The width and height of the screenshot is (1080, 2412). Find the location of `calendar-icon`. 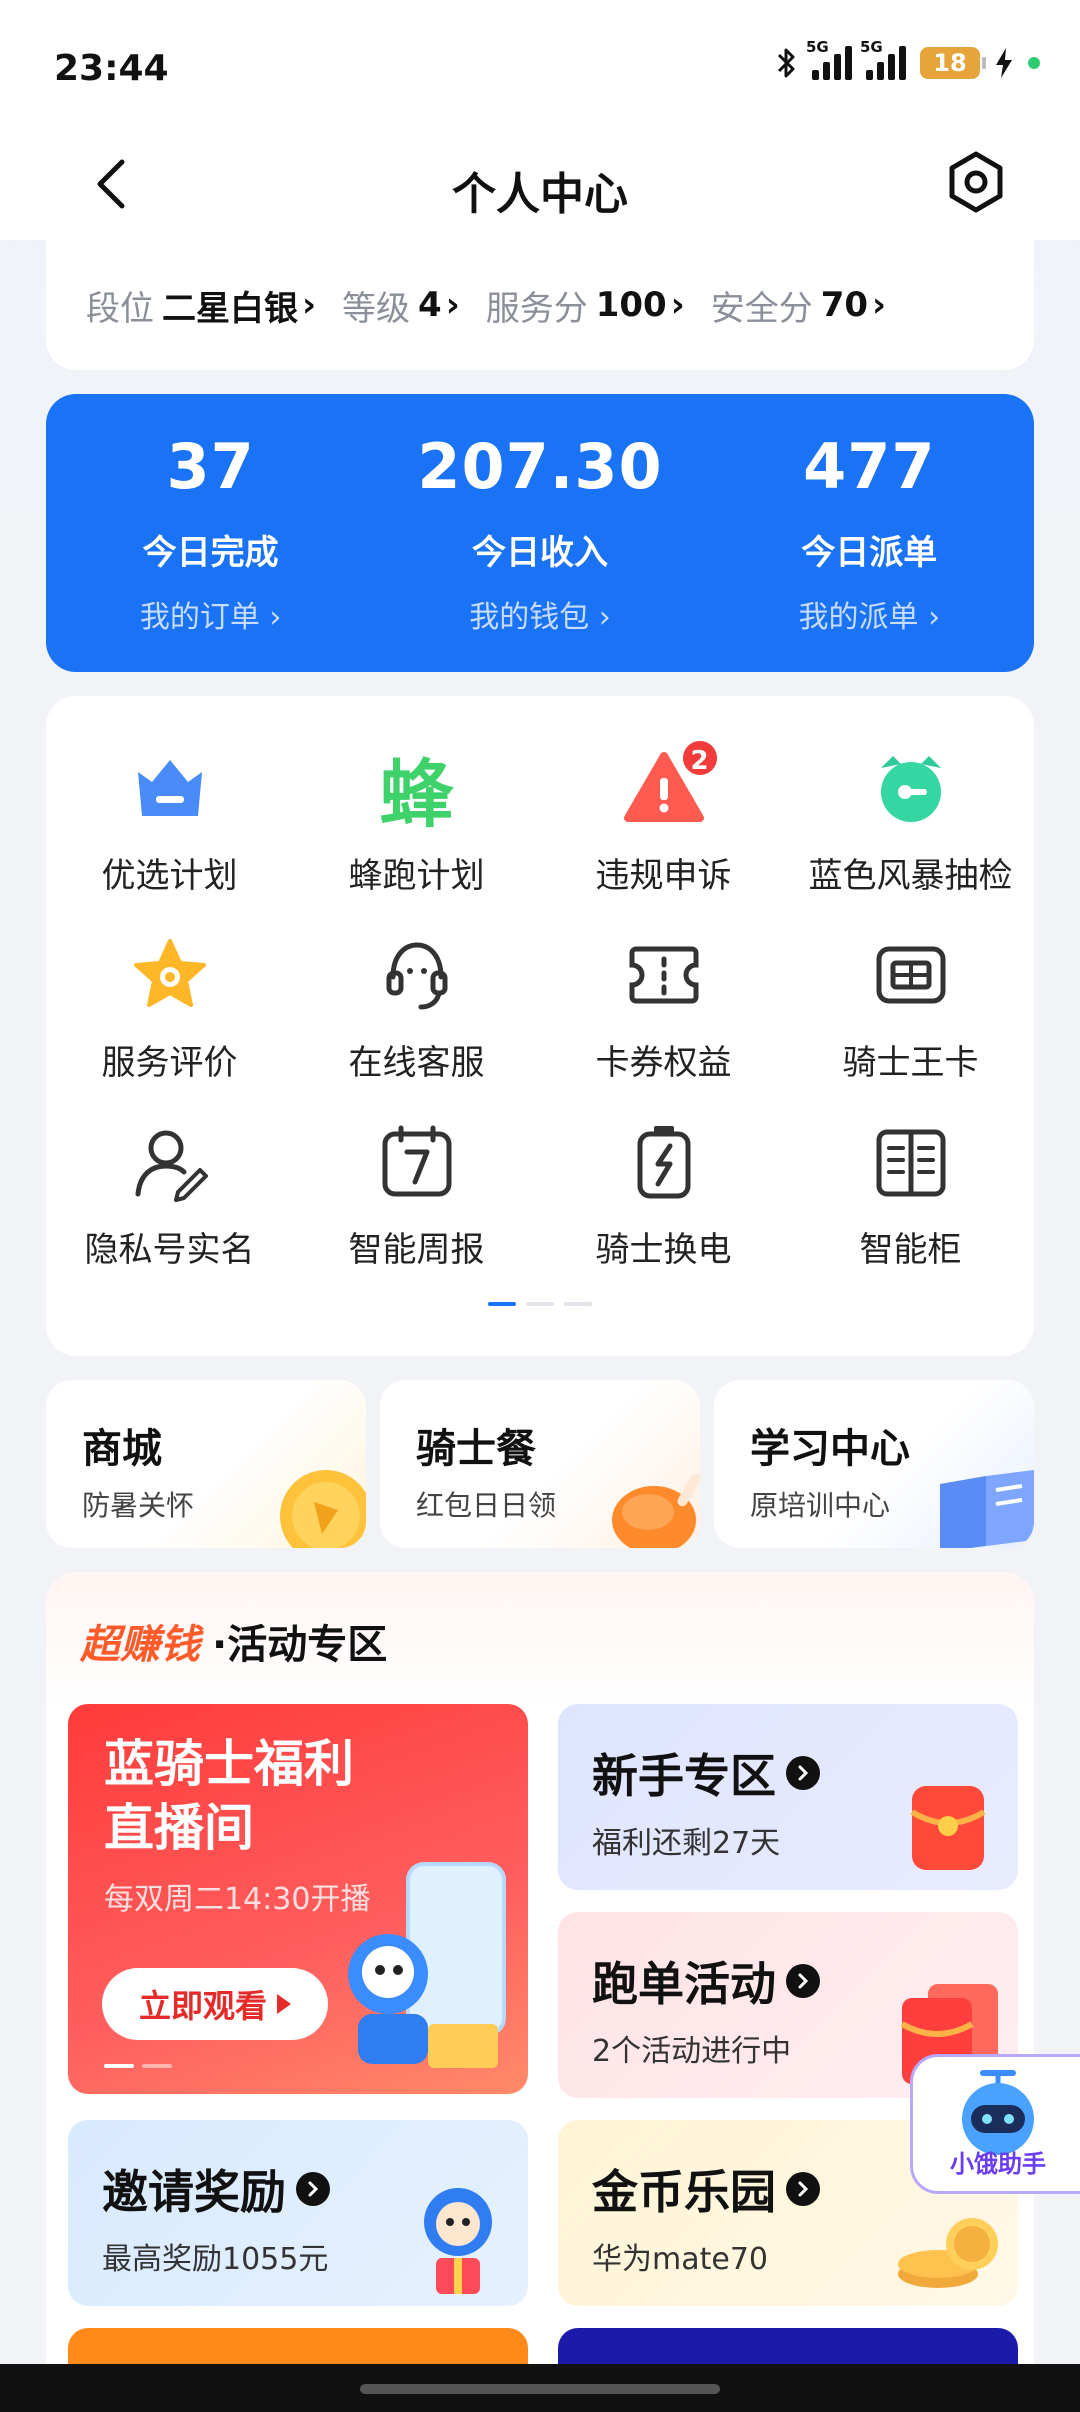

calendar-icon is located at coordinates (417, 1162).